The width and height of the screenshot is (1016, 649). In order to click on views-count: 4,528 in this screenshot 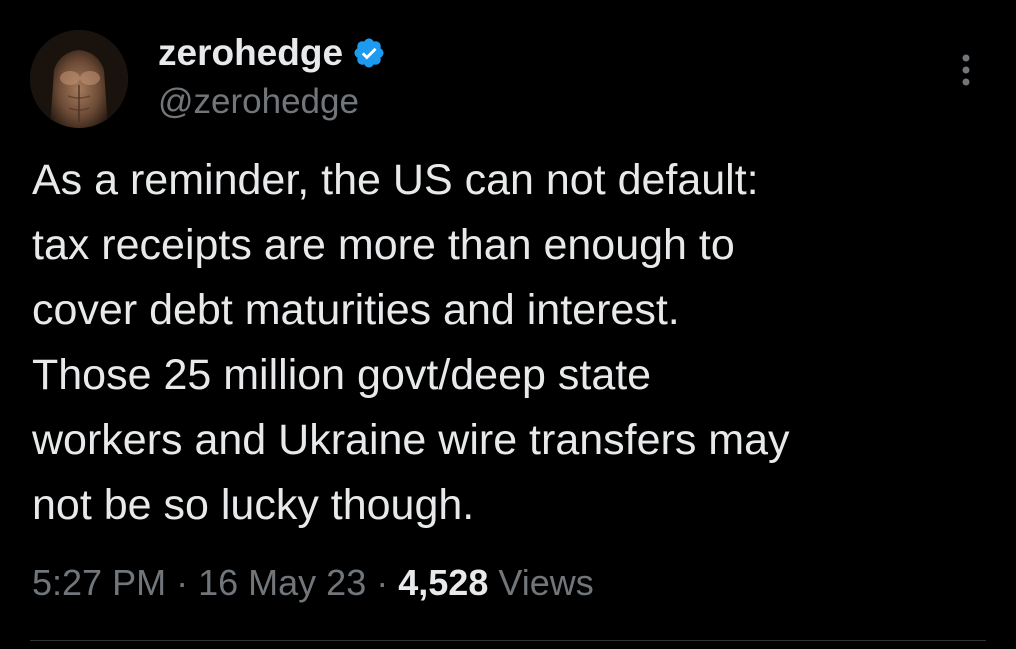, I will do `click(443, 582)`.